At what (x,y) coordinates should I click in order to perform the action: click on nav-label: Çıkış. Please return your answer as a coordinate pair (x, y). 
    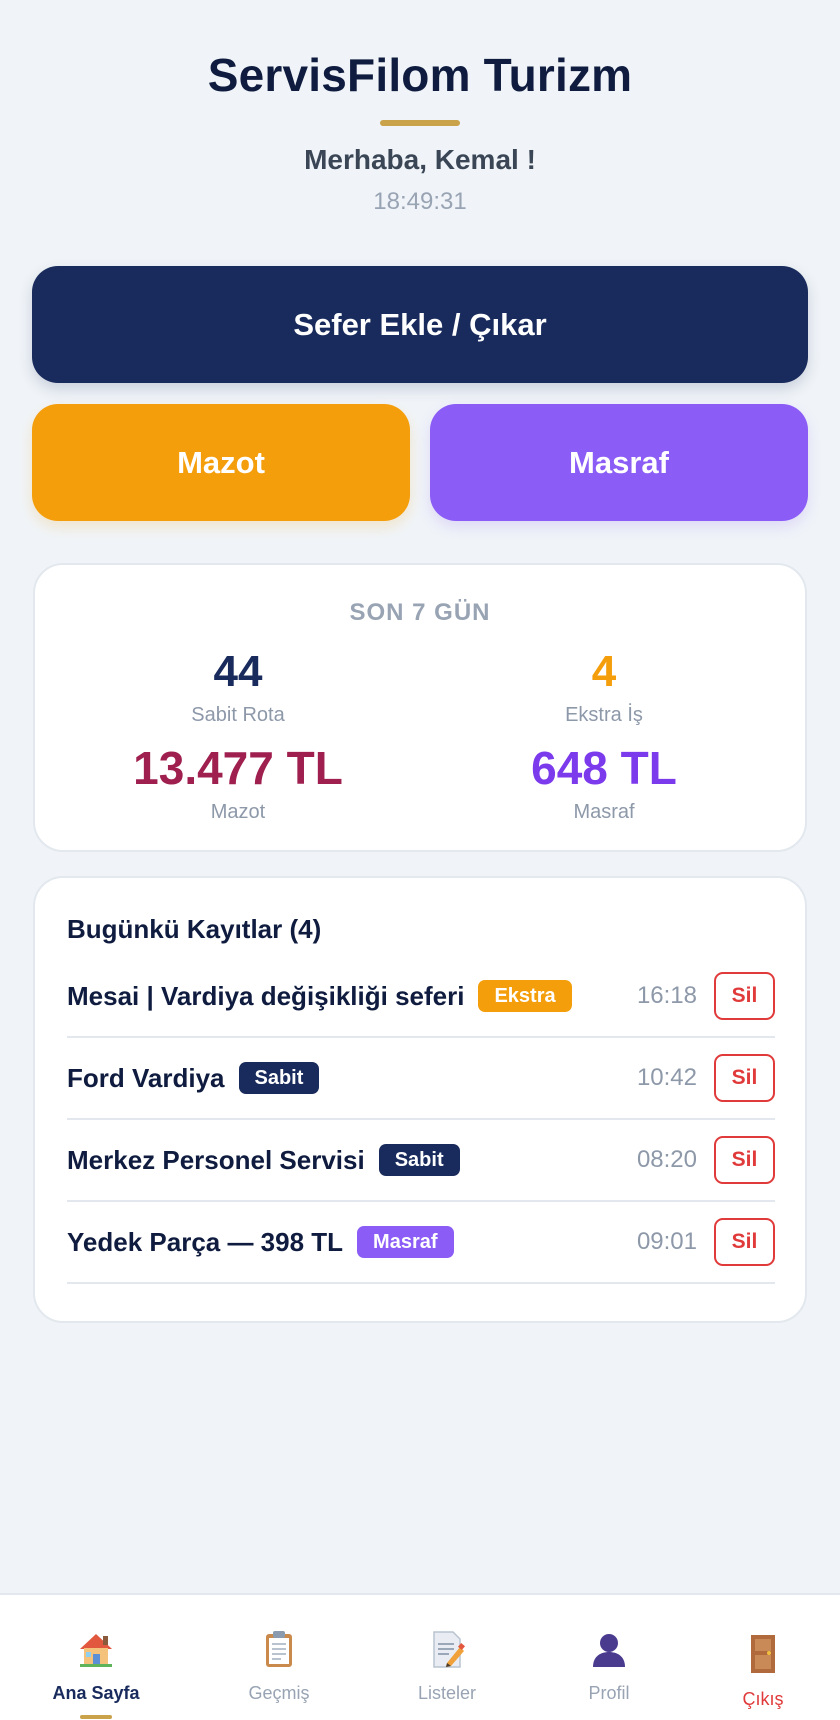
    Looking at the image, I should click on (763, 1699).